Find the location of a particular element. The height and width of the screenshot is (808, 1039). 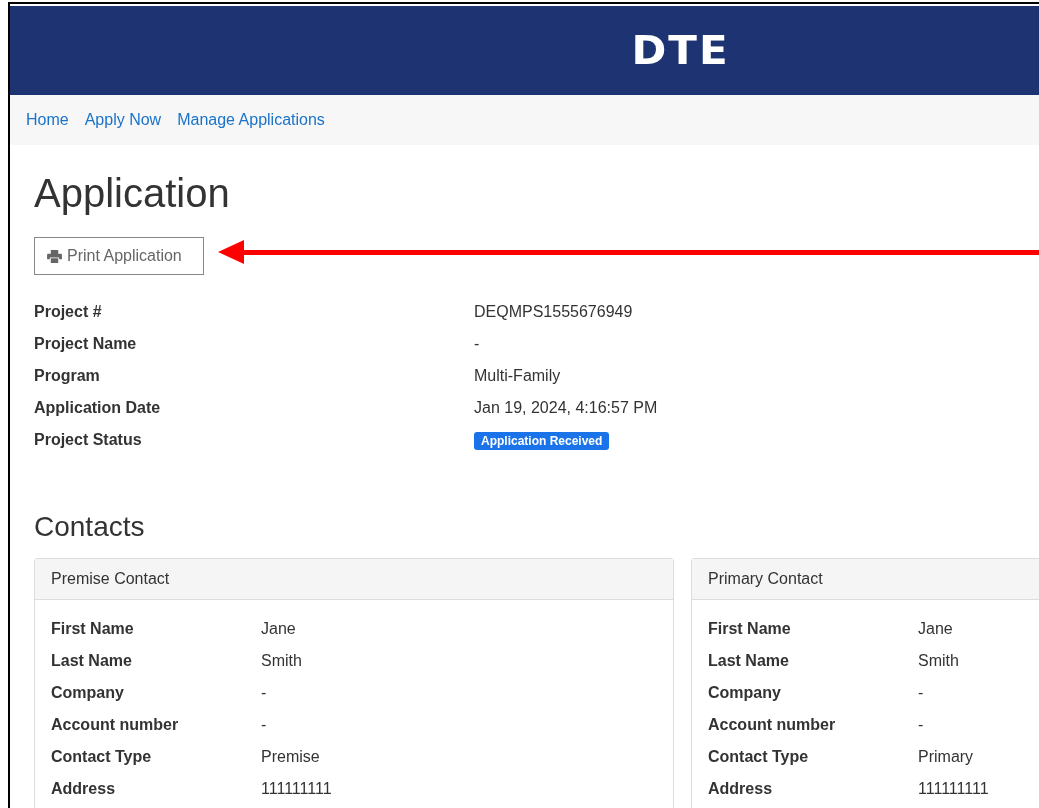

logo: DTE is located at coordinates (680, 50).